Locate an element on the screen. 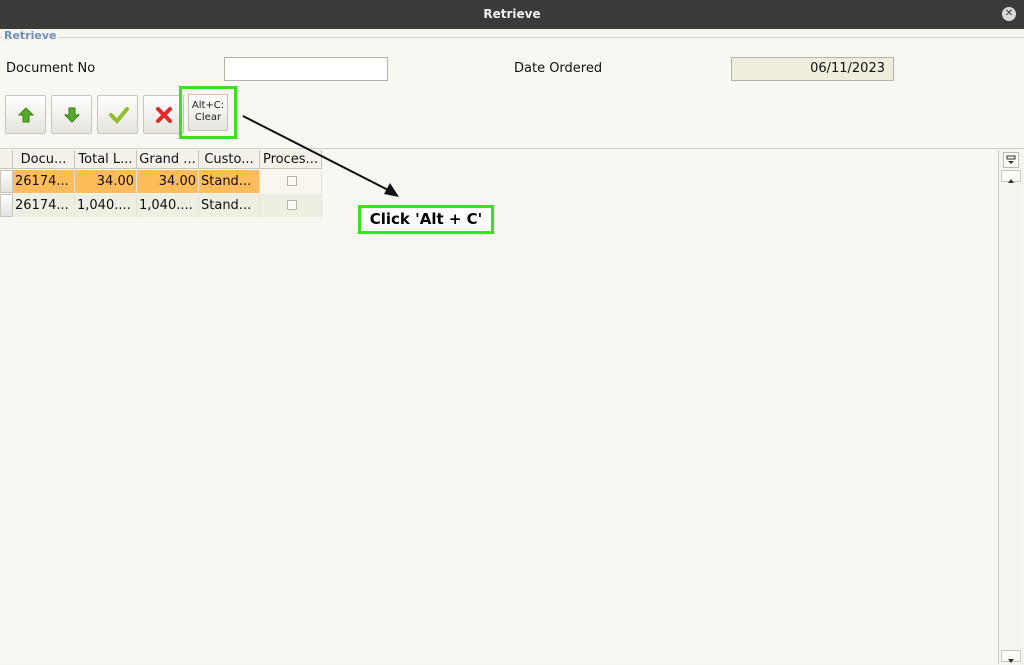 This screenshot has height=665, width=1024. annotation-arrow is located at coordinates (320, 156).